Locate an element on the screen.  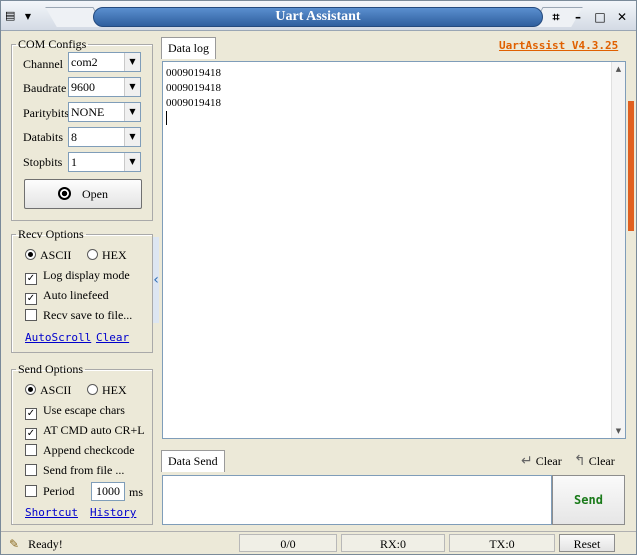
channel-label: Channel is located at coordinates (43, 64).